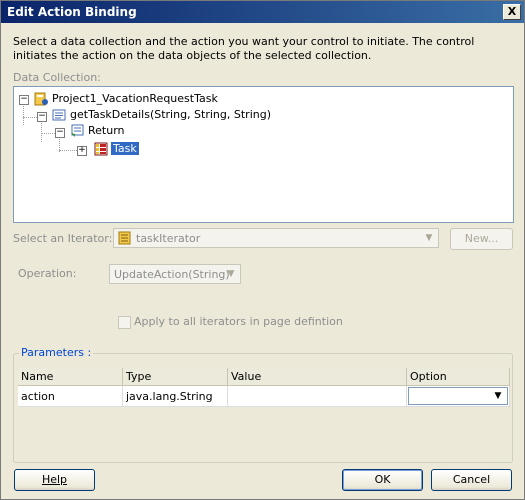 Image resolution: width=525 pixels, height=500 pixels. I want to click on param-name-cell: action, so click(70, 396).